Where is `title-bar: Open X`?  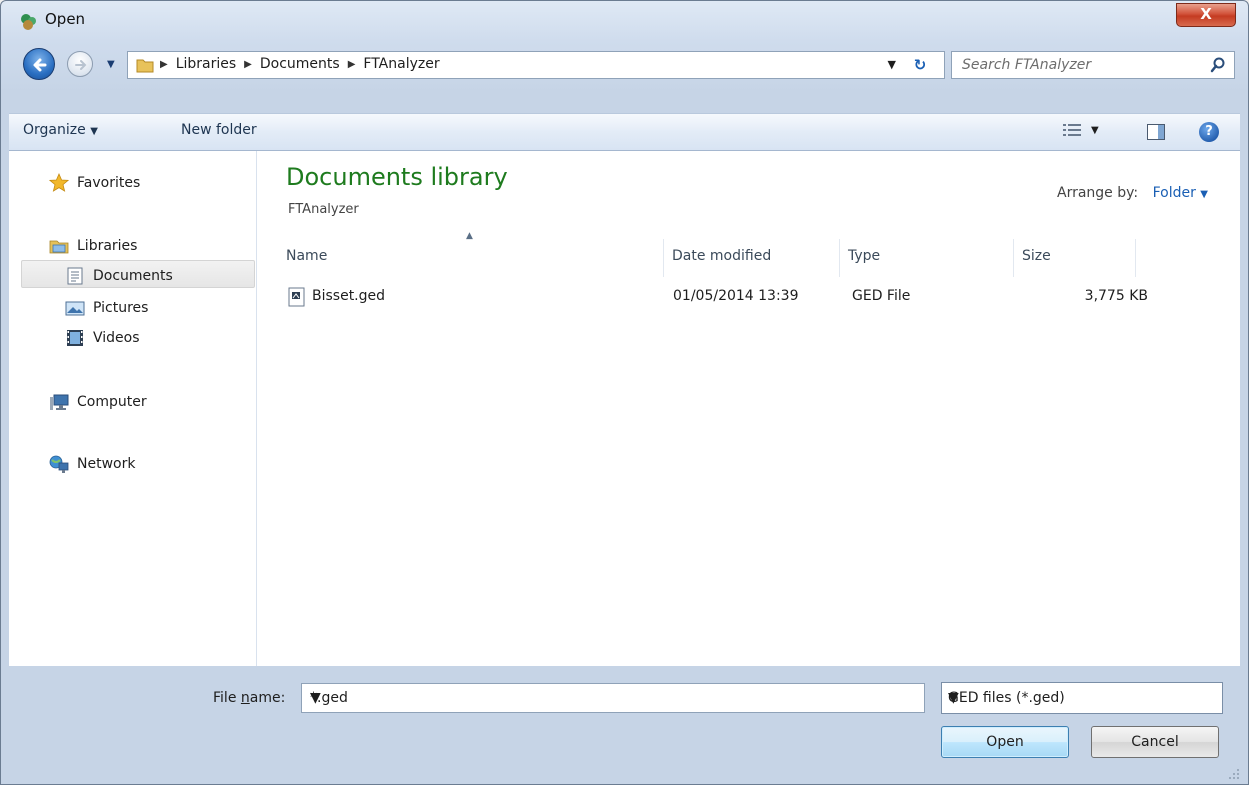 title-bar: Open X is located at coordinates (624, 20).